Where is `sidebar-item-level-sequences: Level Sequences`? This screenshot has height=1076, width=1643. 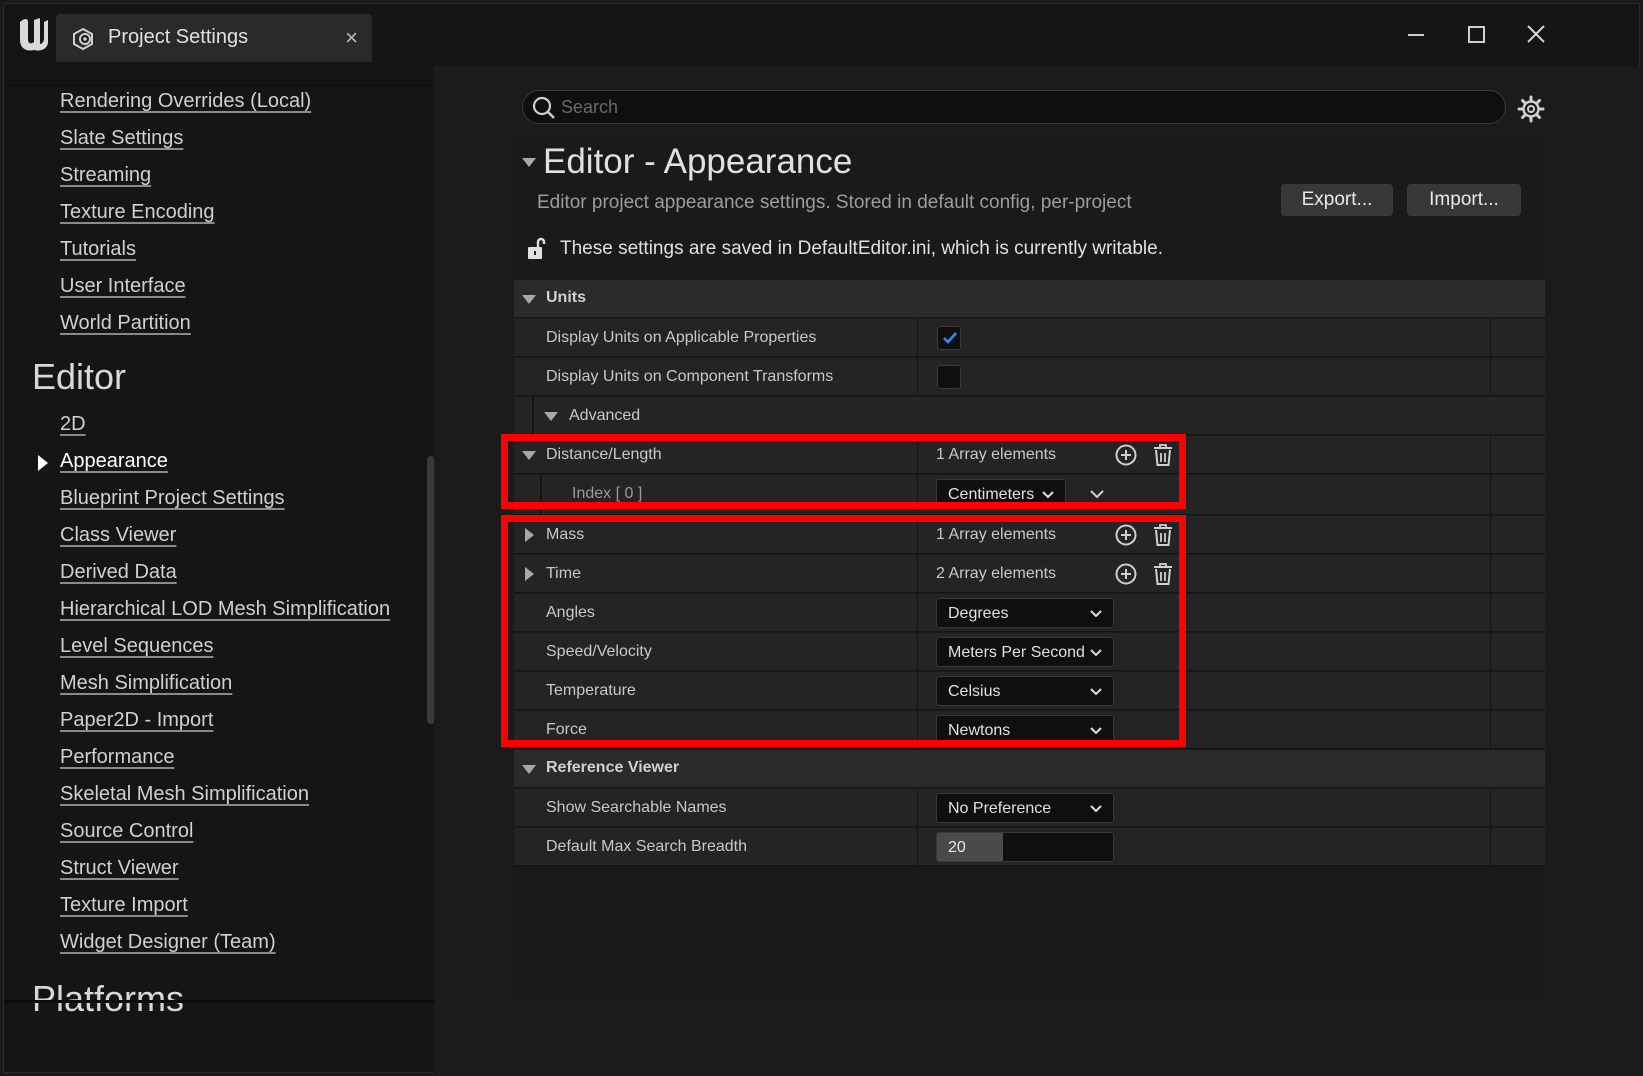 sidebar-item-level-sequences: Level Sequences is located at coordinates (136, 646).